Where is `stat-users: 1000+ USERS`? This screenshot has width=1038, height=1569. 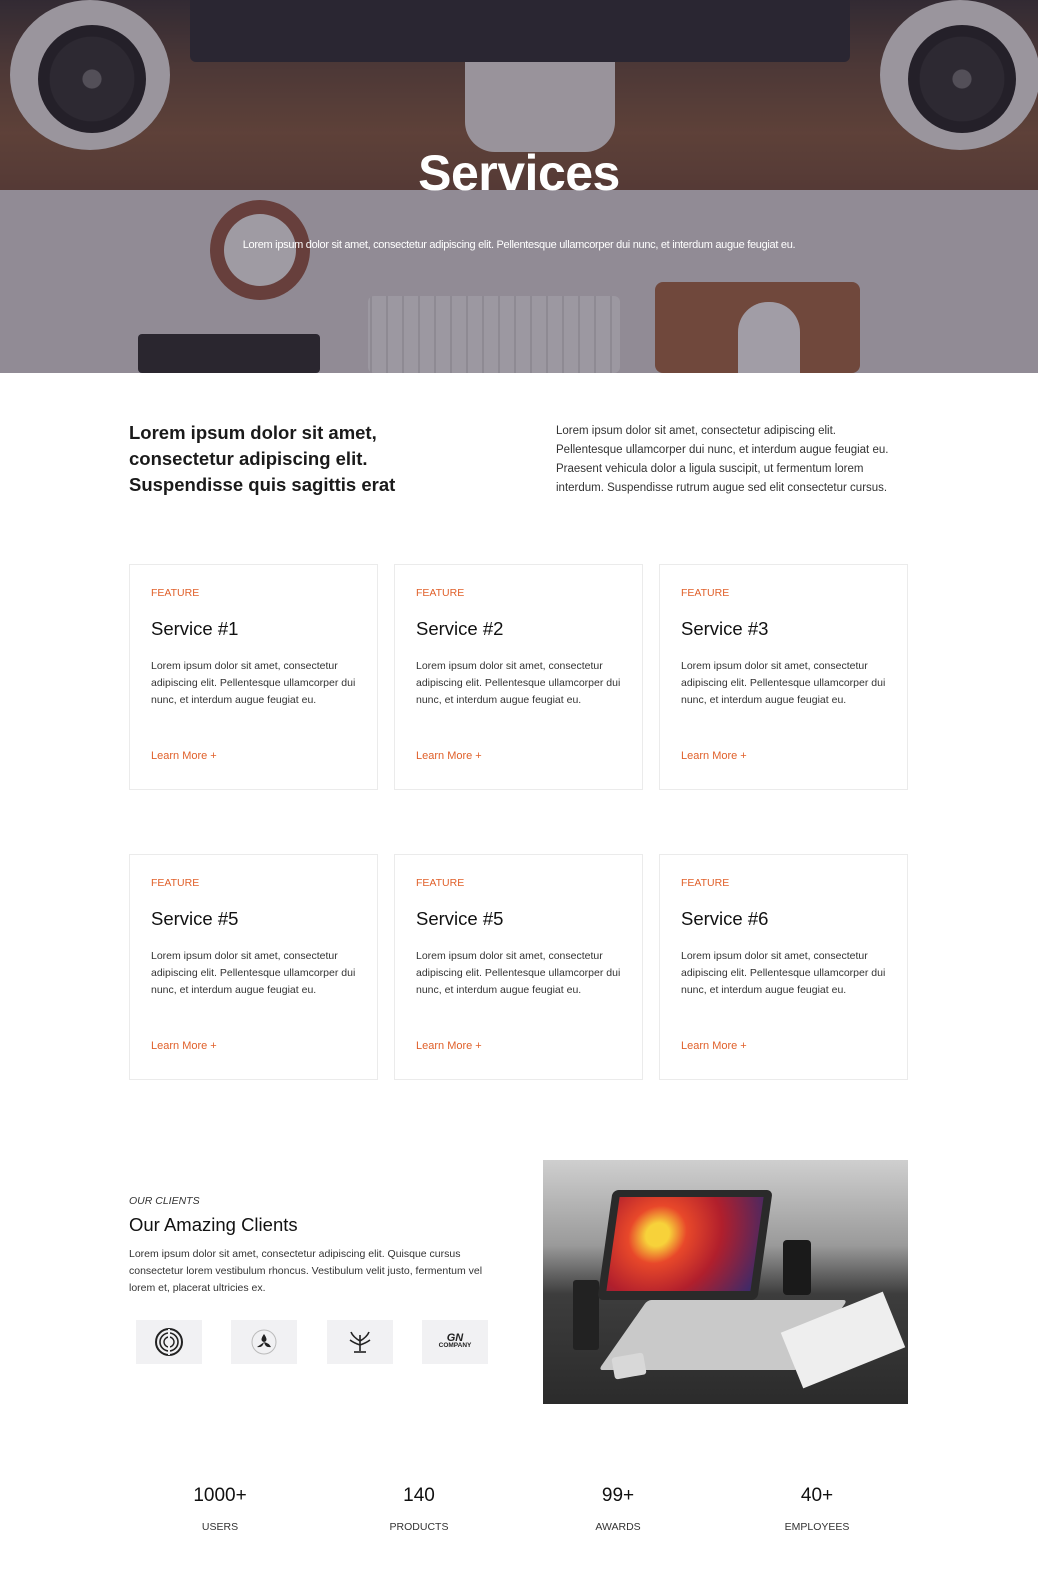 stat-users: 1000+ USERS is located at coordinates (220, 1509).